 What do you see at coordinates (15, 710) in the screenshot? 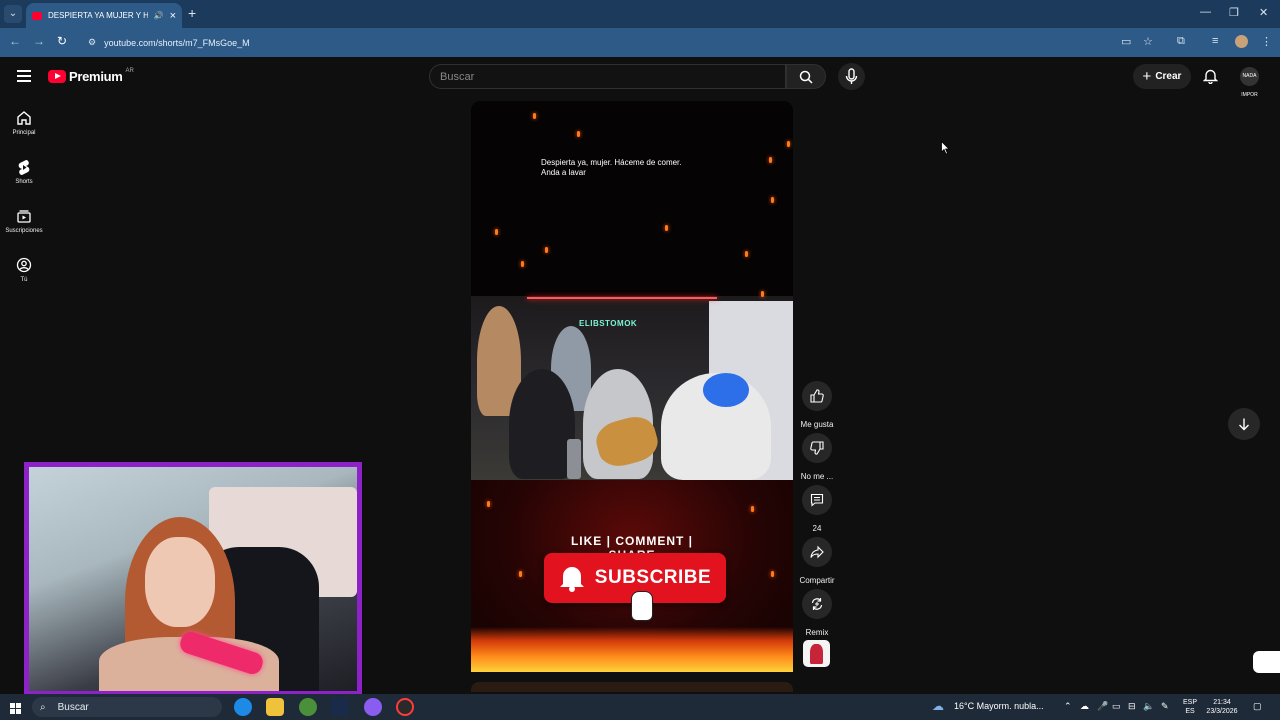
I see `windows-start-icon` at bounding box center [15, 710].